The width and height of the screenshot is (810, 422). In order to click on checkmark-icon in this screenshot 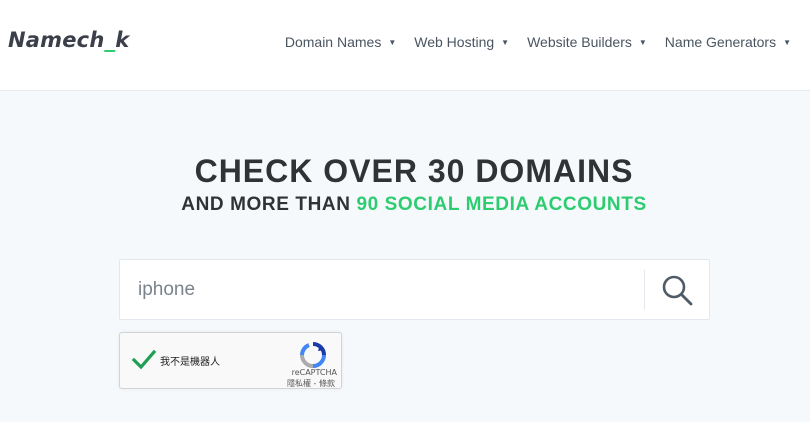, I will do `click(144, 359)`.